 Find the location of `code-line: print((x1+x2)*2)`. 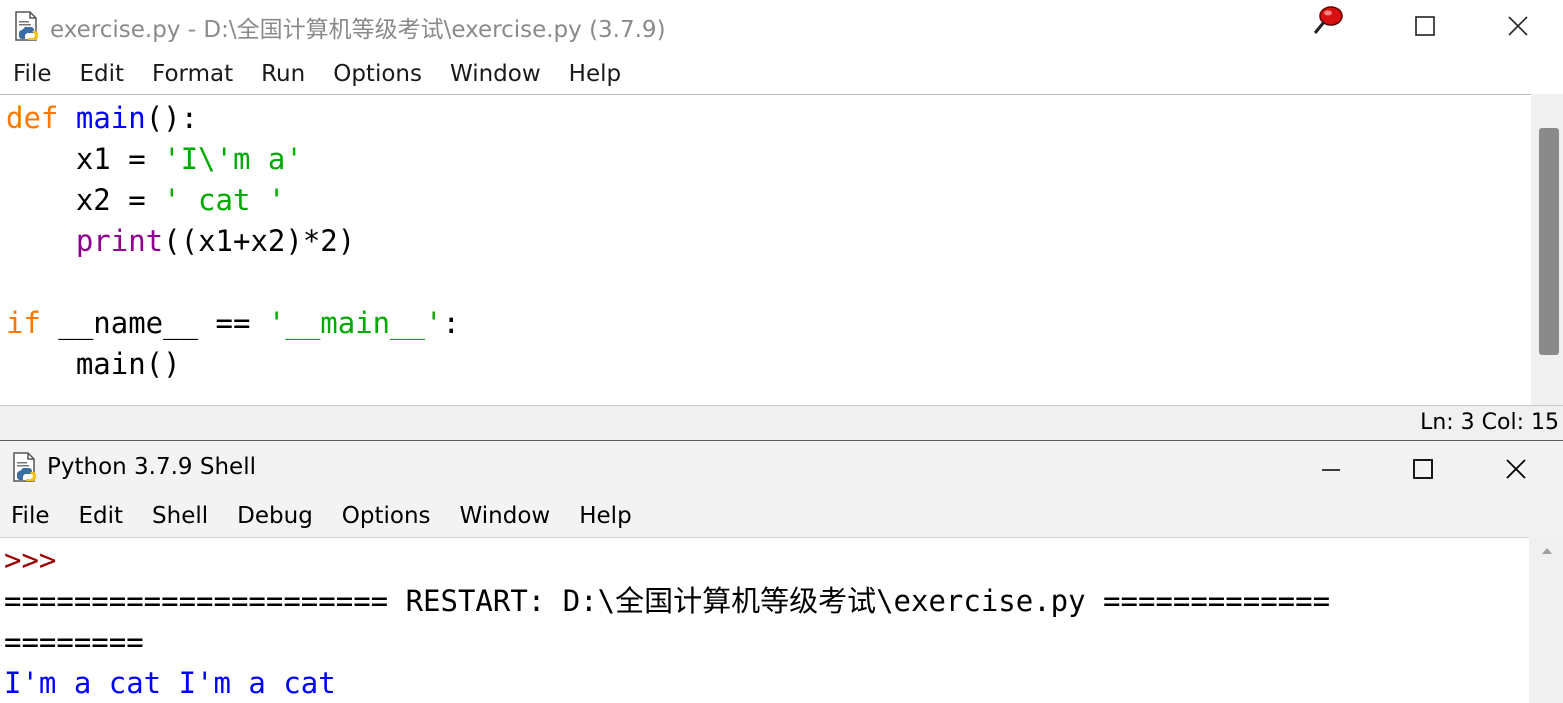

code-line: print((x1+x2)*2) is located at coordinates (215, 241).